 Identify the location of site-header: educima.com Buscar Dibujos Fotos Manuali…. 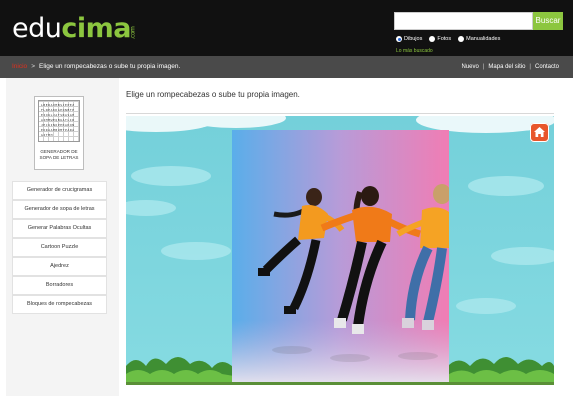
(286, 28).